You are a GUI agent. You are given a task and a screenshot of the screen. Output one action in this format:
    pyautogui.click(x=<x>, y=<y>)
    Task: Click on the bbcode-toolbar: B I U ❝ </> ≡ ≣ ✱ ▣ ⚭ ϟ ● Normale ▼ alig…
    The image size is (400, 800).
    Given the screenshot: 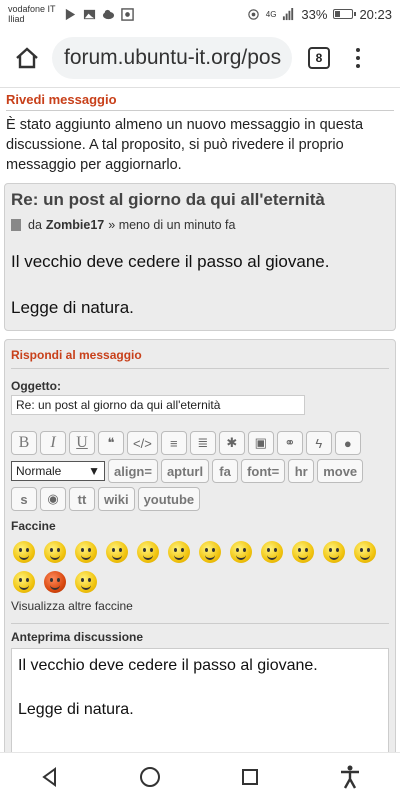 What is the action you would take?
    pyautogui.click(x=200, y=471)
    